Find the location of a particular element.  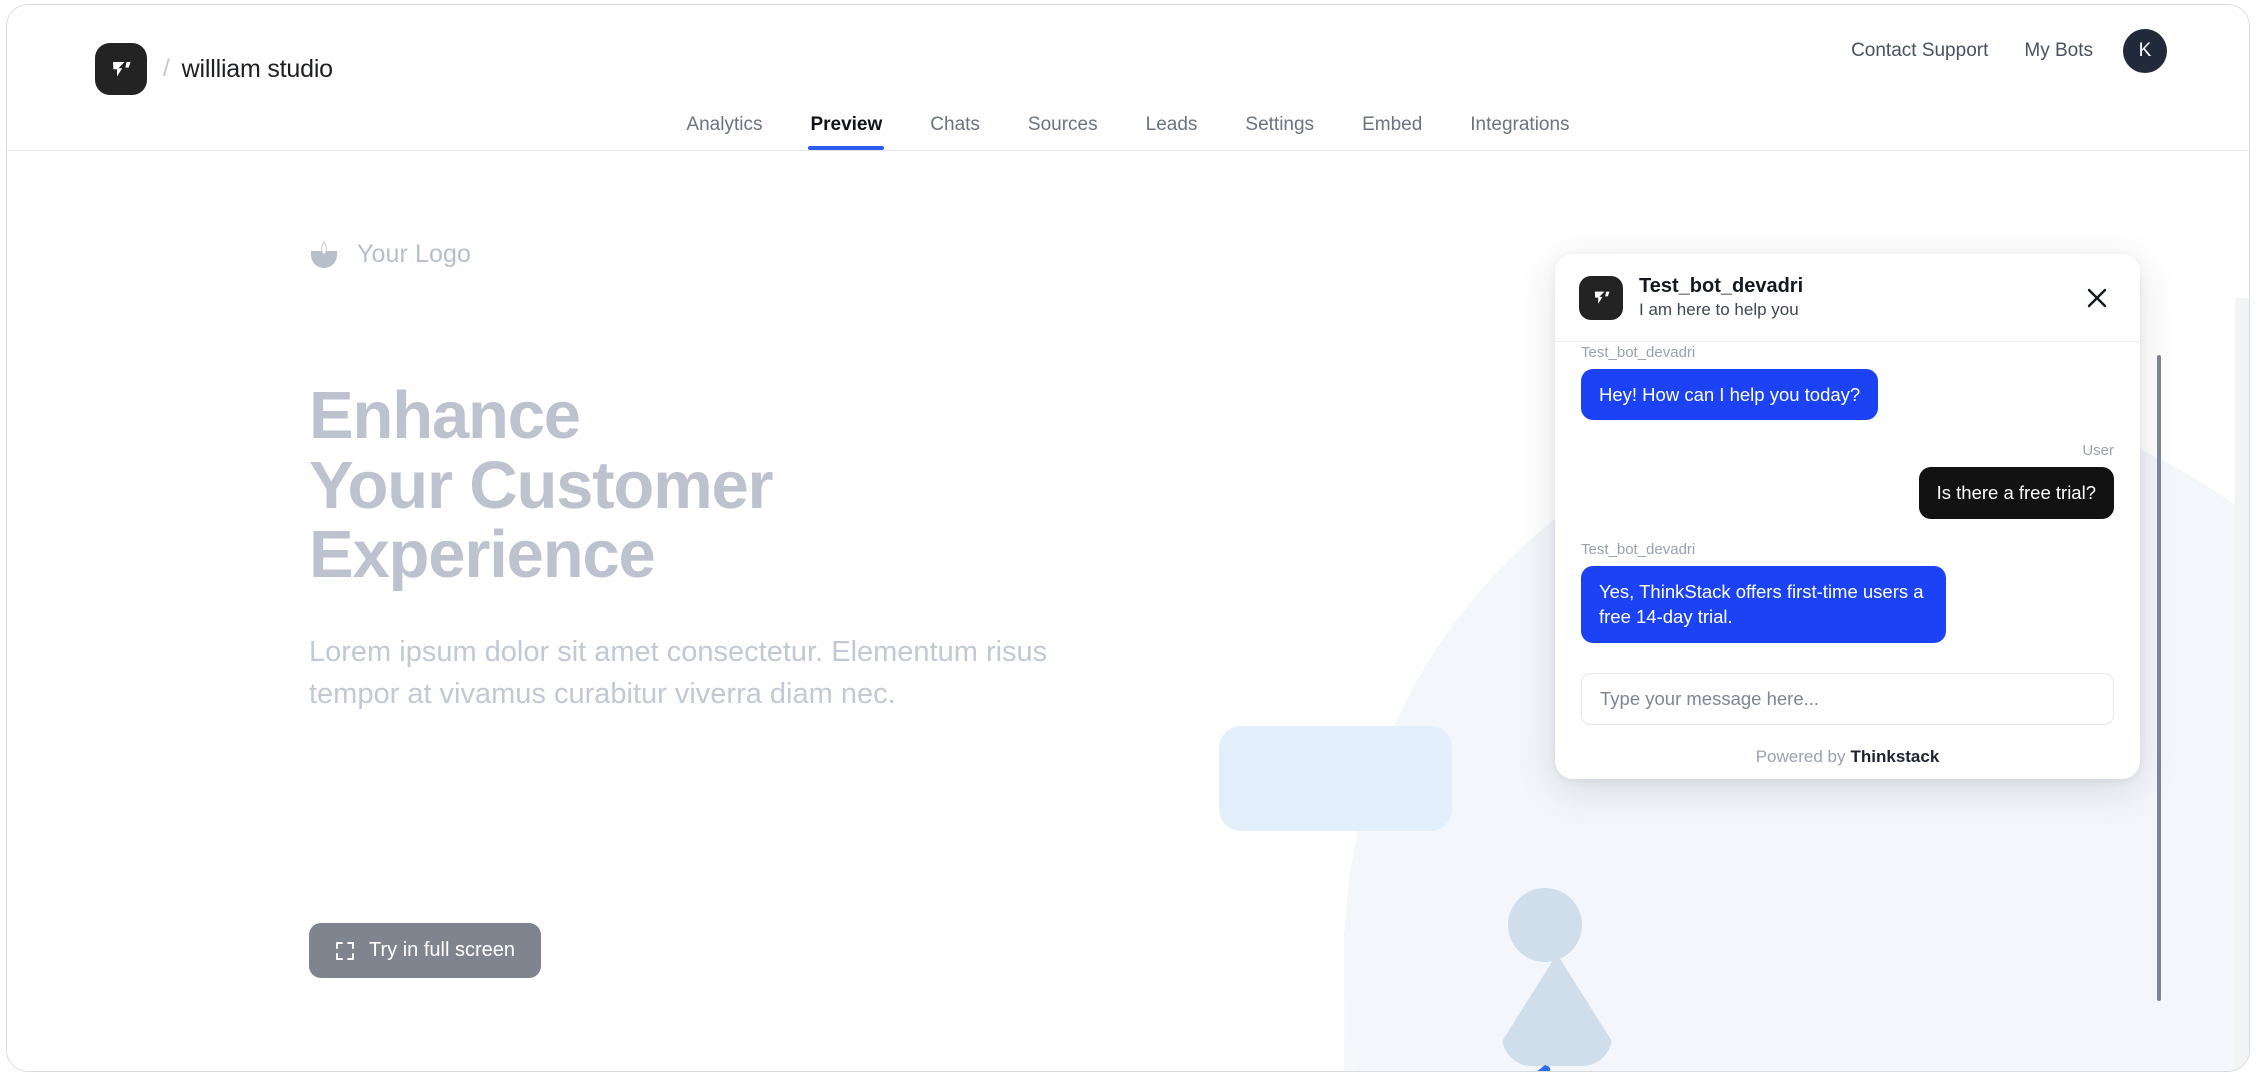

hero-headline-line-1: Enhance is located at coordinates (445, 415).